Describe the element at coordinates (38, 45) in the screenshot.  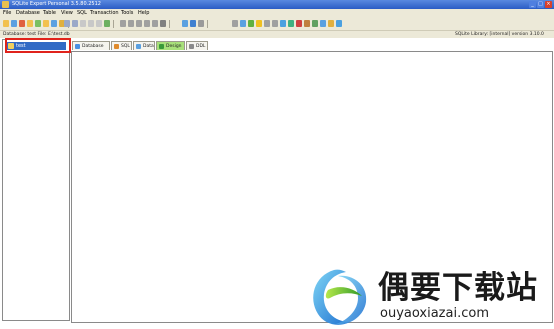
I see `selection-highlight-box` at that location.